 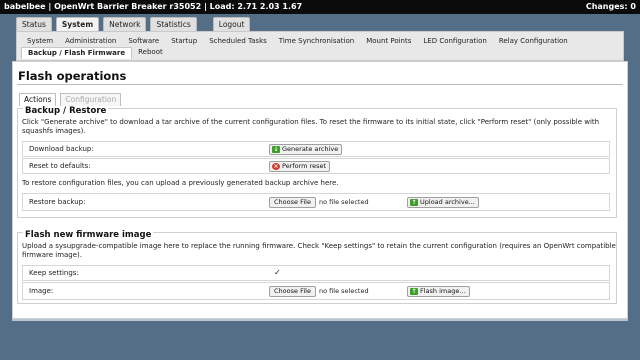 I want to click on flash-desc-line2: firmware image)., so click(x=52, y=255).